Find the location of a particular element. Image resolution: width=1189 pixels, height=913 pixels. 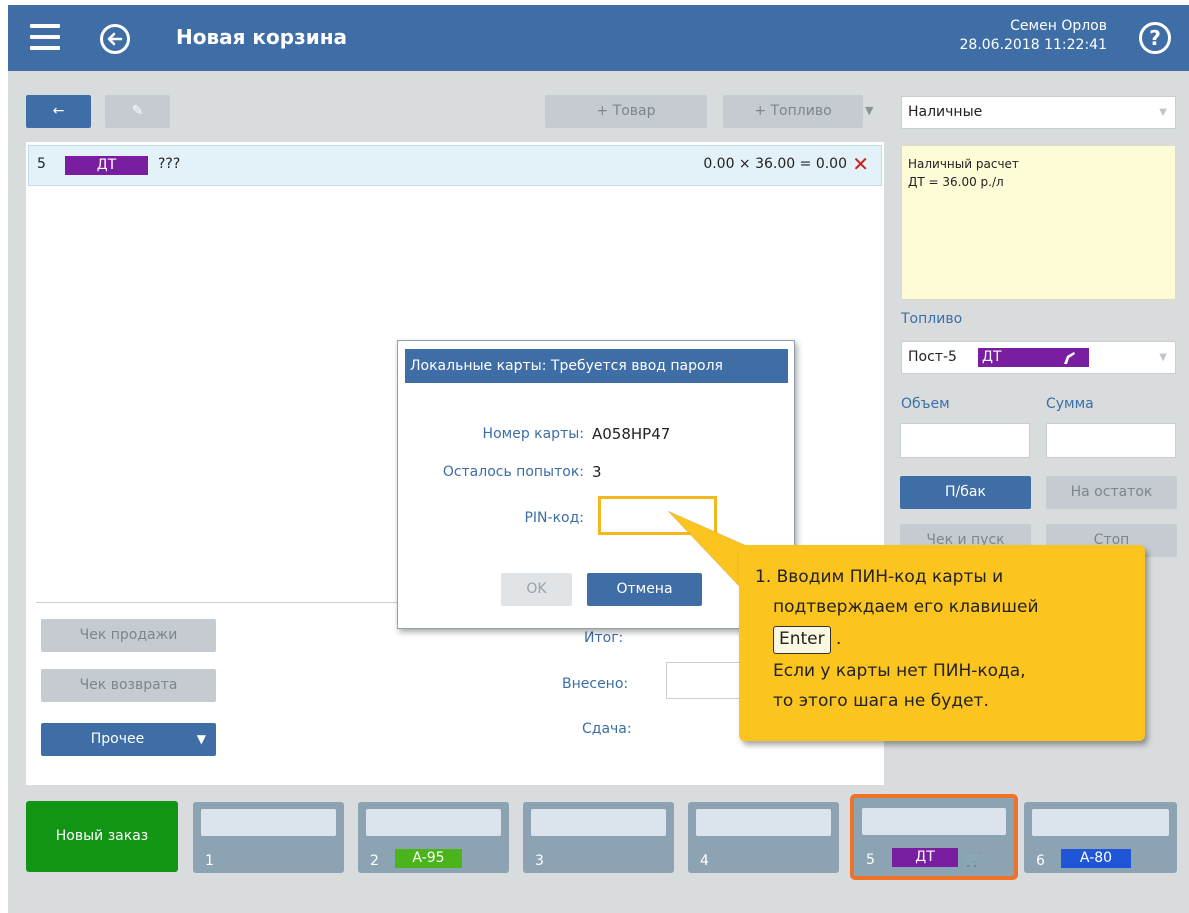

order-tab-2: 2 A-95 is located at coordinates (433, 837).